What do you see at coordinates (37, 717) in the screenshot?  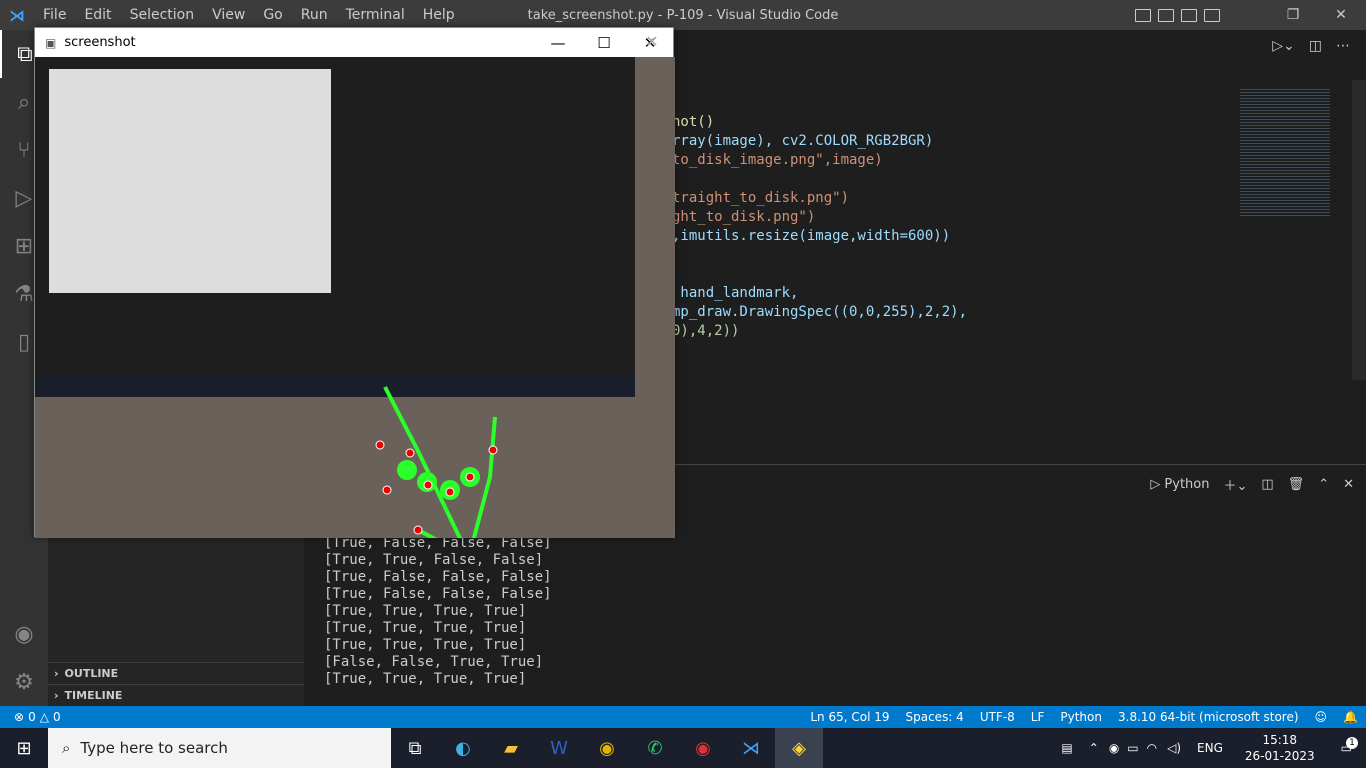 I see `problems-indicator: ⊗ 0 △ 0` at bounding box center [37, 717].